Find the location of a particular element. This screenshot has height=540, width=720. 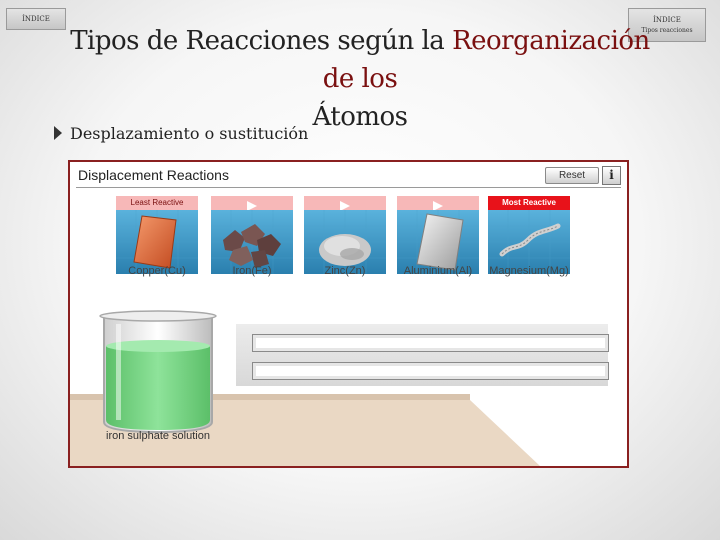

metal-label-aluminium: Aluminium(Al) is located at coordinates (438, 271).